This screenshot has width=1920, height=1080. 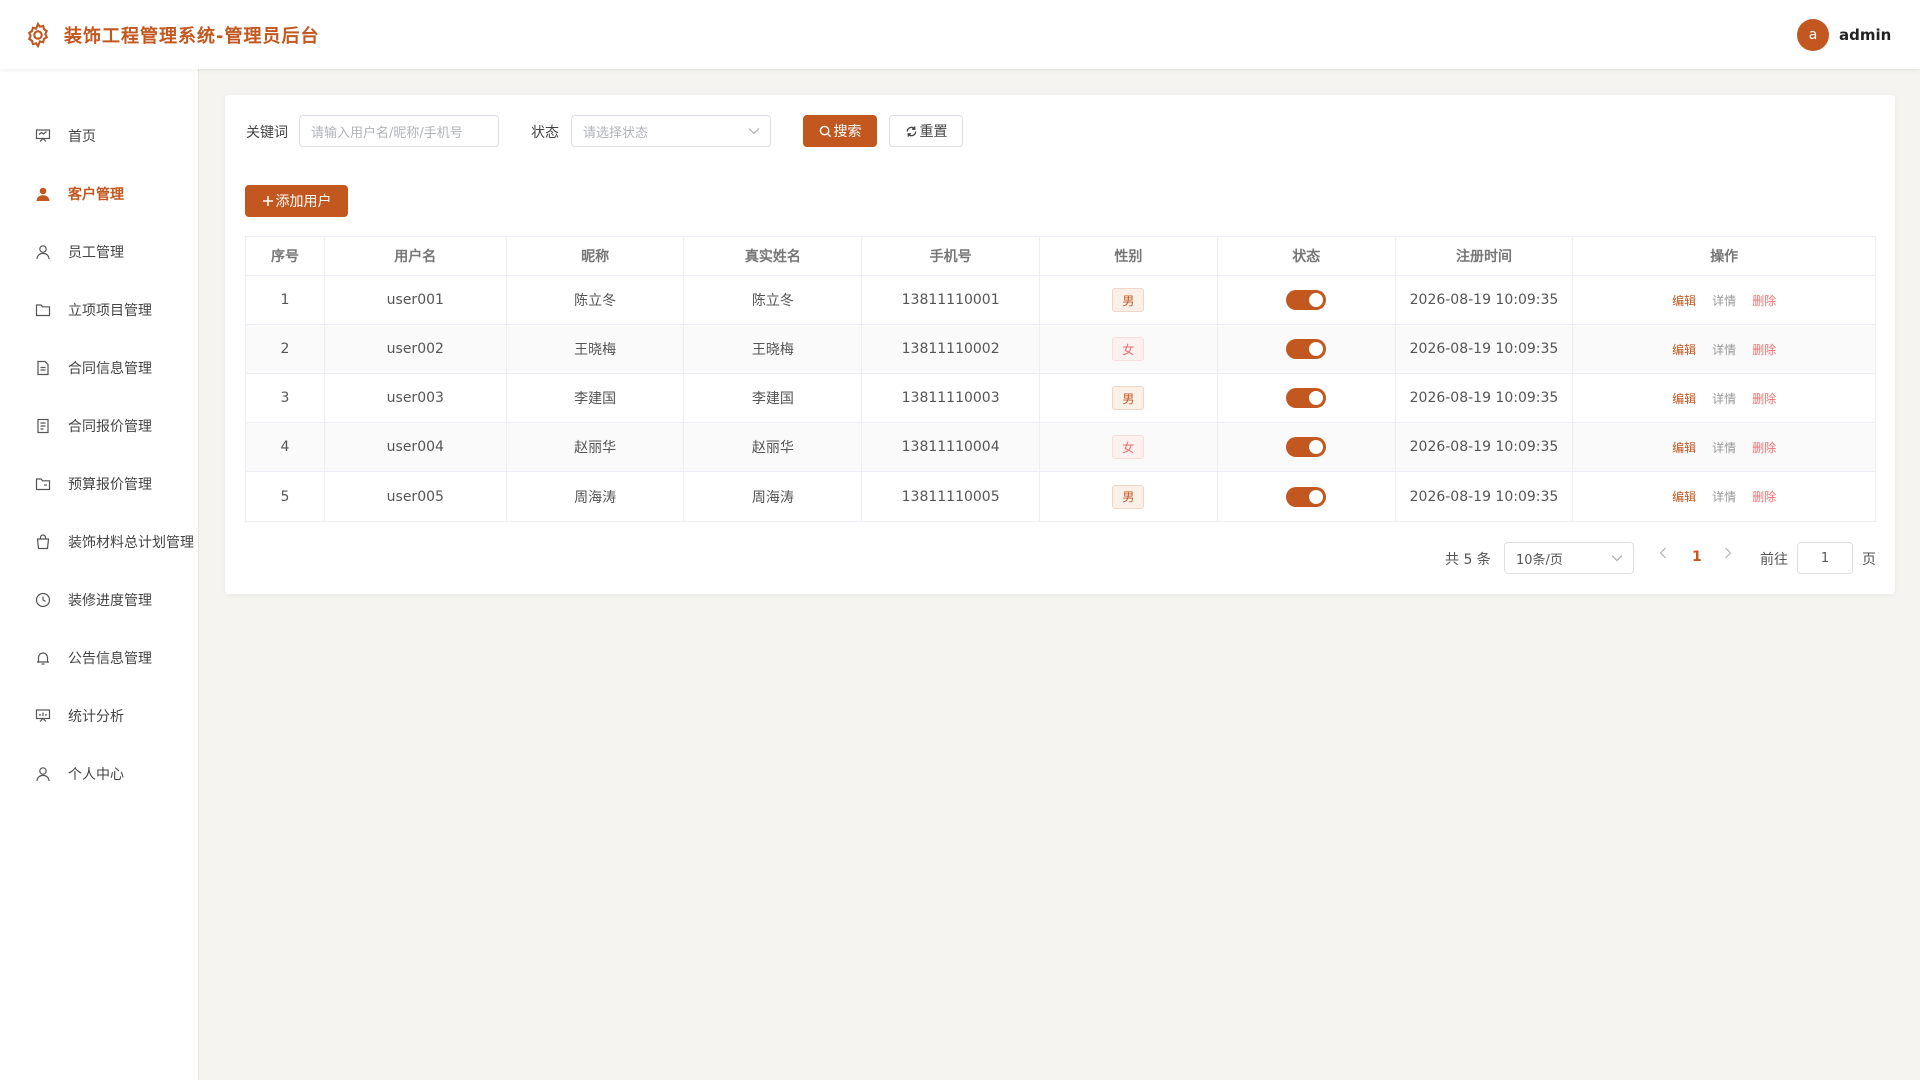 What do you see at coordinates (1617, 558) in the screenshot?
I see `chevron-down-icon` at bounding box center [1617, 558].